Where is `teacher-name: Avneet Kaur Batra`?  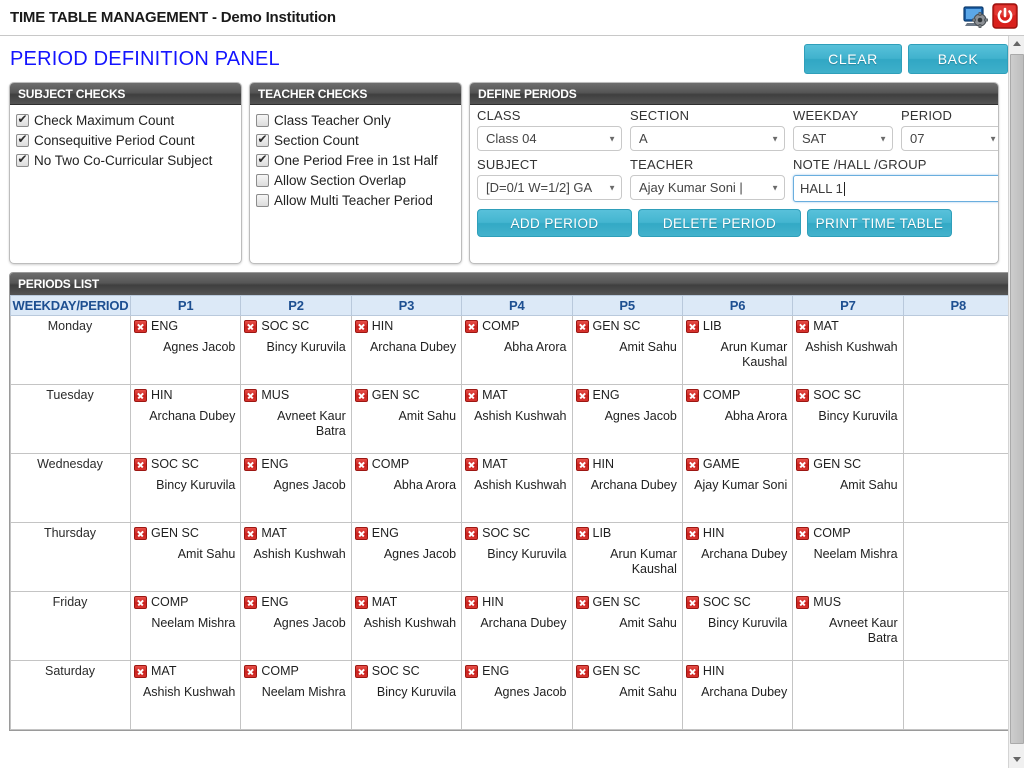
teacher-name: Avneet Kaur Batra is located at coordinates (311, 423).